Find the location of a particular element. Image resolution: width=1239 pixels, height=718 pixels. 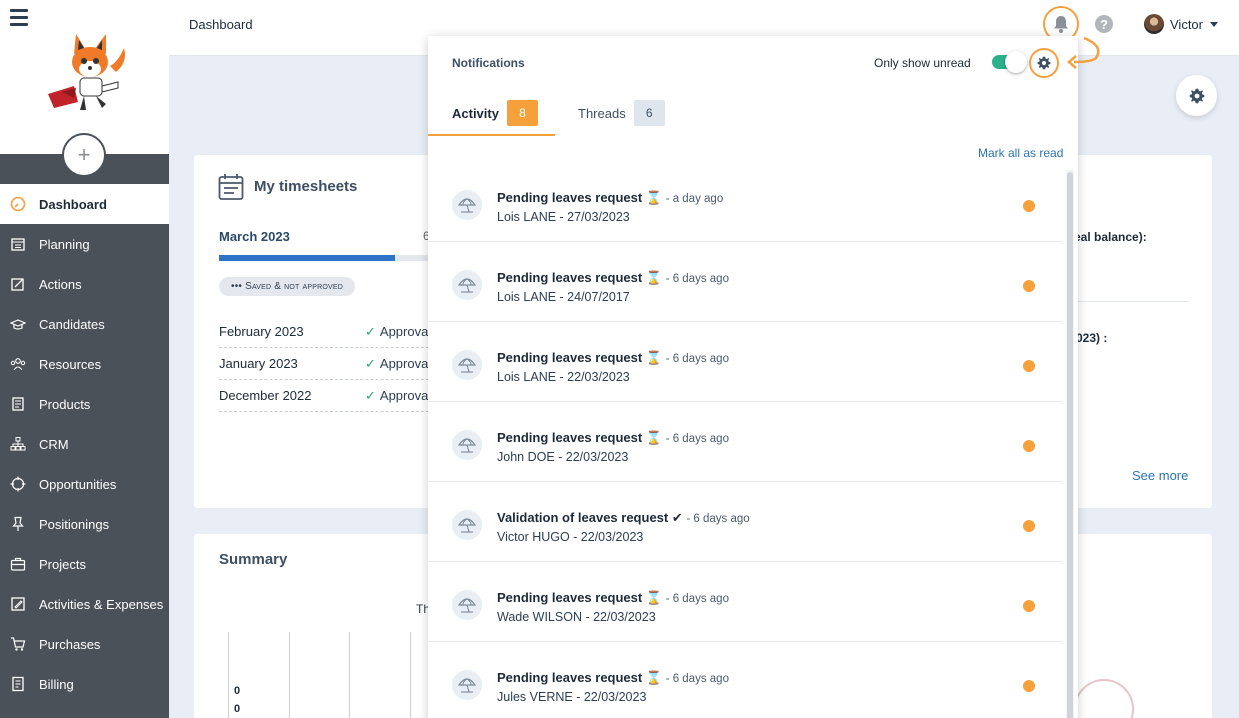

table-row: February 2023 ✓ Approva is located at coordinates (324, 332).